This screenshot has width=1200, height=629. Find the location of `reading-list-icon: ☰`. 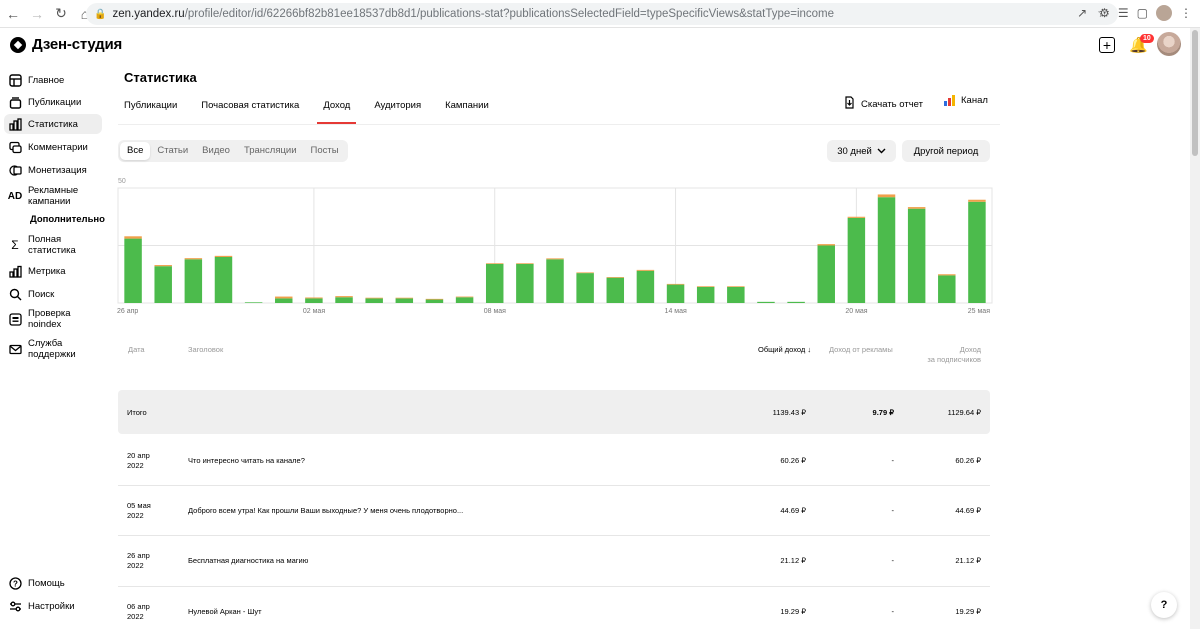

reading-list-icon: ☰ is located at coordinates (1123, 13).